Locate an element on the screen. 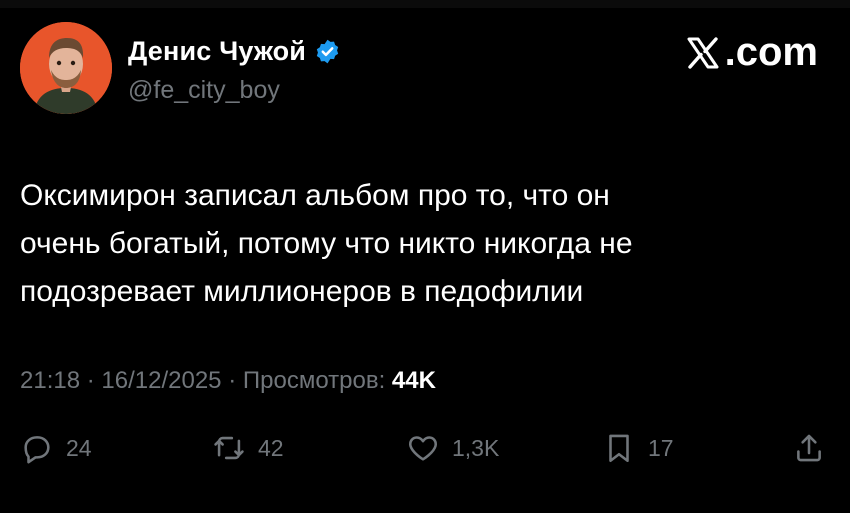  tweet-meta: 21:18 · 16/12/2025 · Просмотров: 44K is located at coordinates (228, 381).